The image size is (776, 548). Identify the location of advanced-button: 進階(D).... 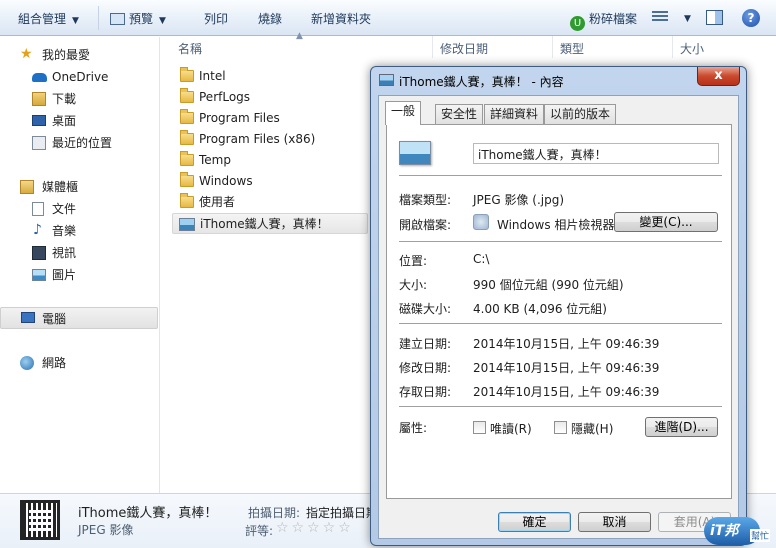
(681, 427).